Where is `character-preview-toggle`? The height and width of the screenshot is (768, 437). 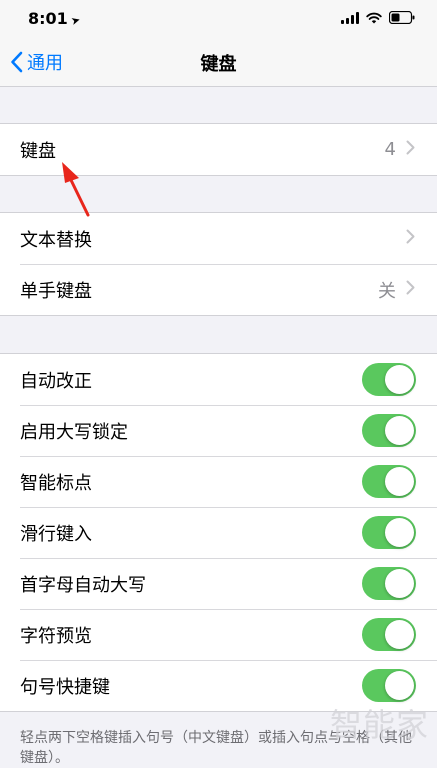 character-preview-toggle is located at coordinates (389, 634).